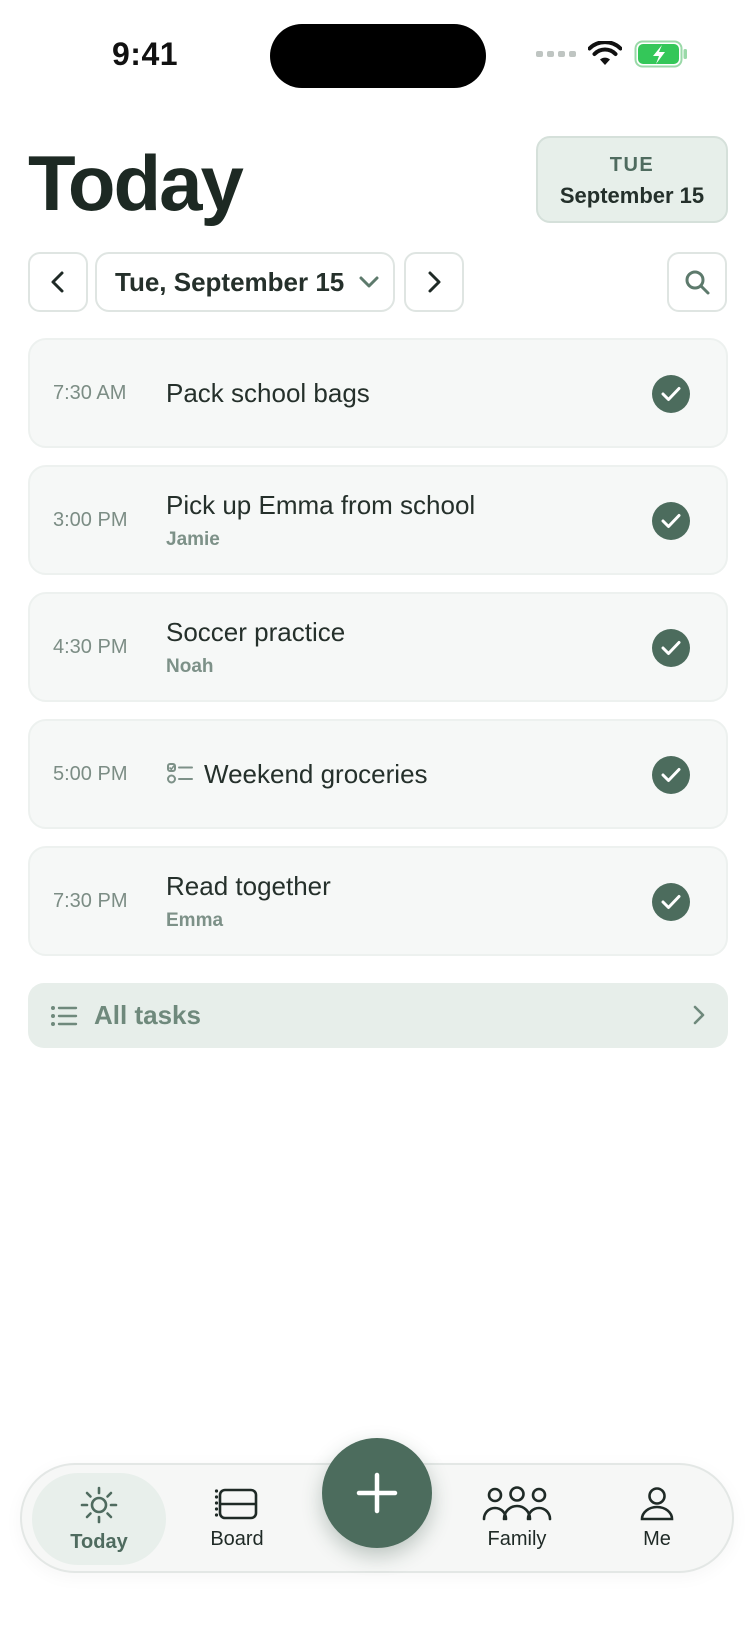  I want to click on task-title: Pick up Emma from school, so click(321, 504).